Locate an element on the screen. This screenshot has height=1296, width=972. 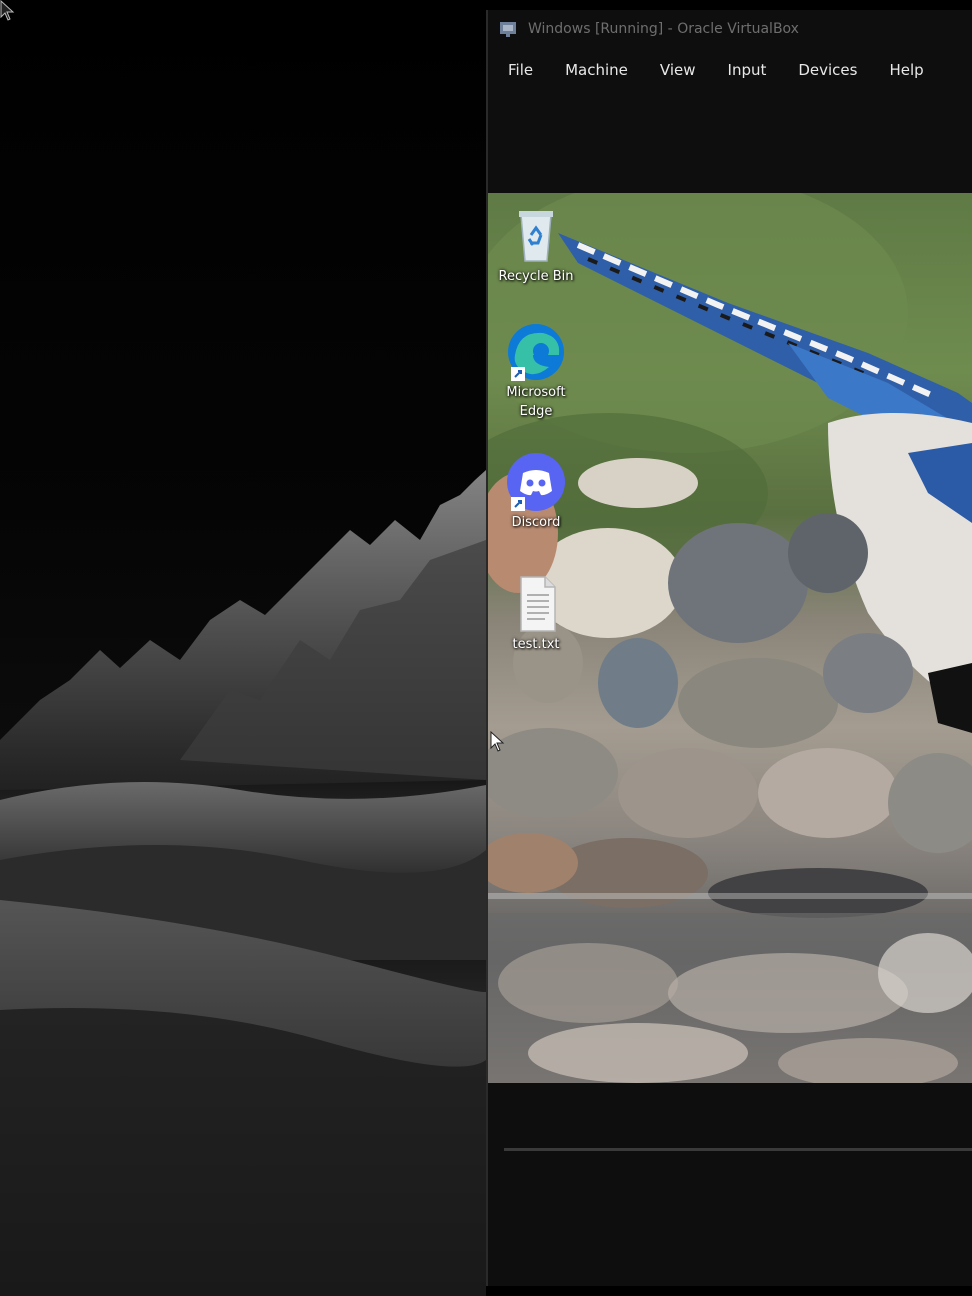
menu-devices: Devices is located at coordinates (831, 70).